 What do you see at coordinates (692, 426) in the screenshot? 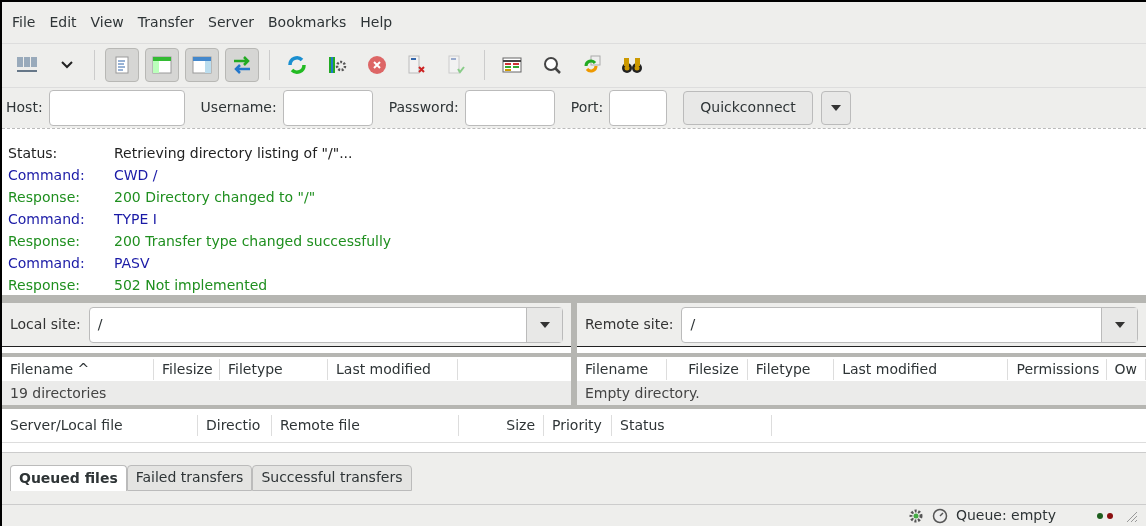
I see `column-header: Status` at bounding box center [692, 426].